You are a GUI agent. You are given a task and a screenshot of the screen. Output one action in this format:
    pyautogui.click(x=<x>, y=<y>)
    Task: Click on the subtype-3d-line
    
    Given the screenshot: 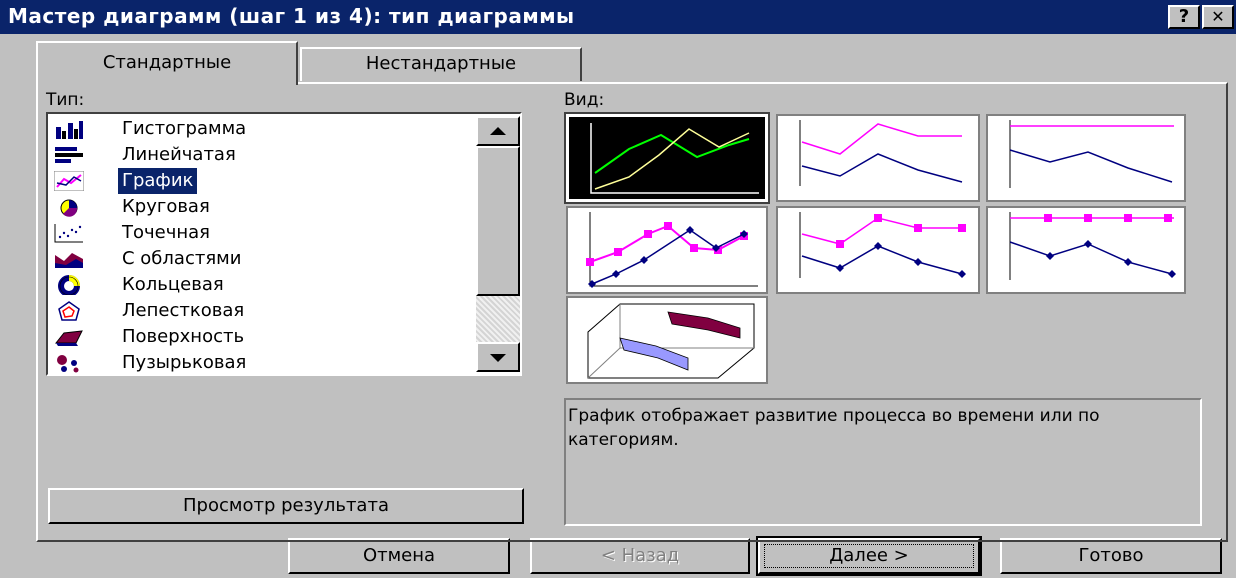 What is the action you would take?
    pyautogui.click(x=667, y=340)
    